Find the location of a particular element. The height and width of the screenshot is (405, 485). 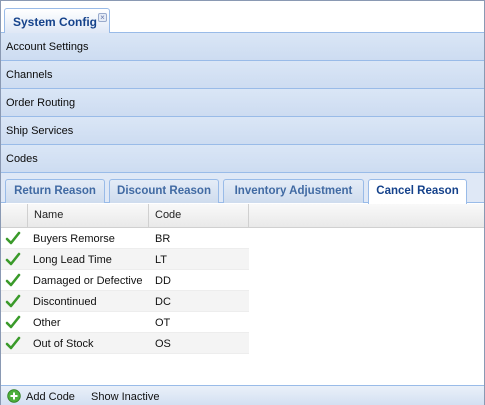

panel-order-routing: Order Routing is located at coordinates (242, 103).